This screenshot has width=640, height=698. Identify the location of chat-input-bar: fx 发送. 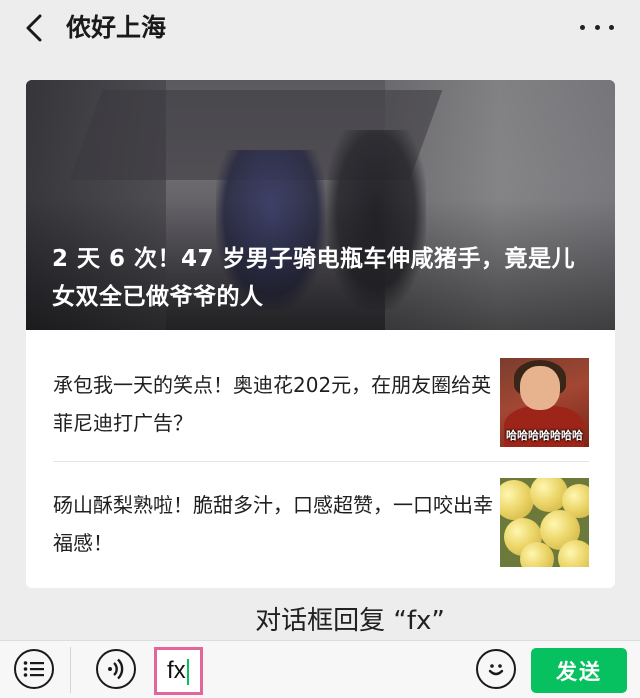
(320, 669).